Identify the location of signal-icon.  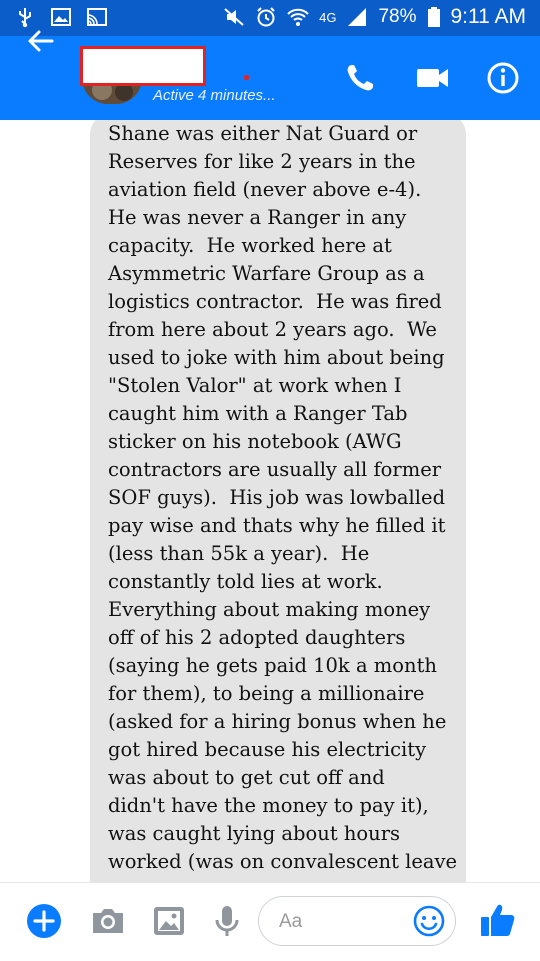
(357, 17).